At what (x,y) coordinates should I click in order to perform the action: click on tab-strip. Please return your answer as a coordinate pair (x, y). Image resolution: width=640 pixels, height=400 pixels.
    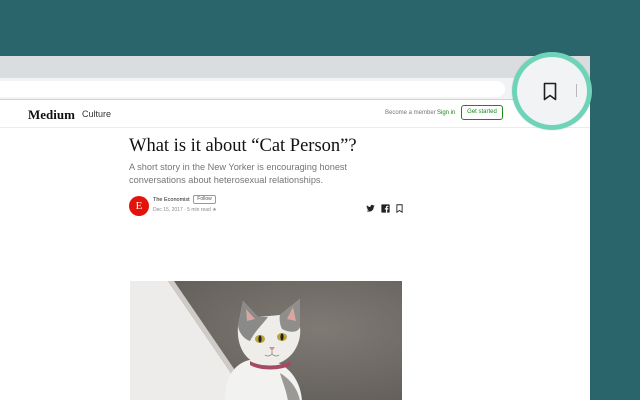
    Looking at the image, I should click on (295, 67).